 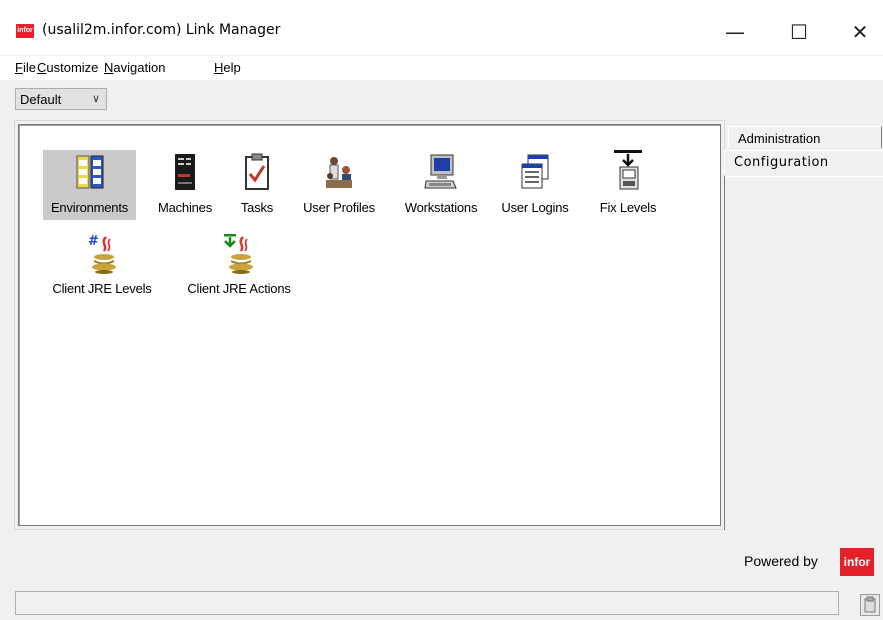 I want to click on icon-machines: Machines, so click(x=185, y=185).